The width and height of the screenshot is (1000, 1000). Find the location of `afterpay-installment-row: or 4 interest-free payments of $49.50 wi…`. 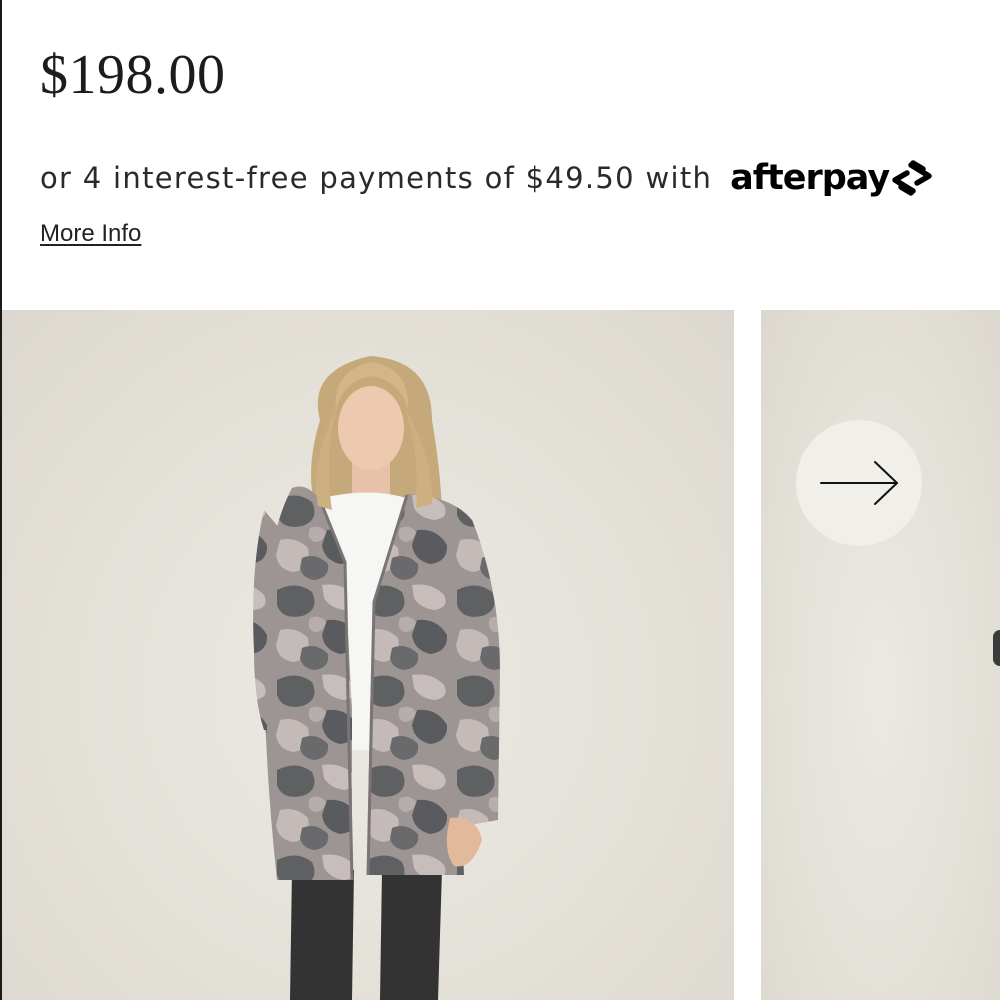

afterpay-installment-row: or 4 interest-free payments of $49.50 wi… is located at coordinates (510, 178).